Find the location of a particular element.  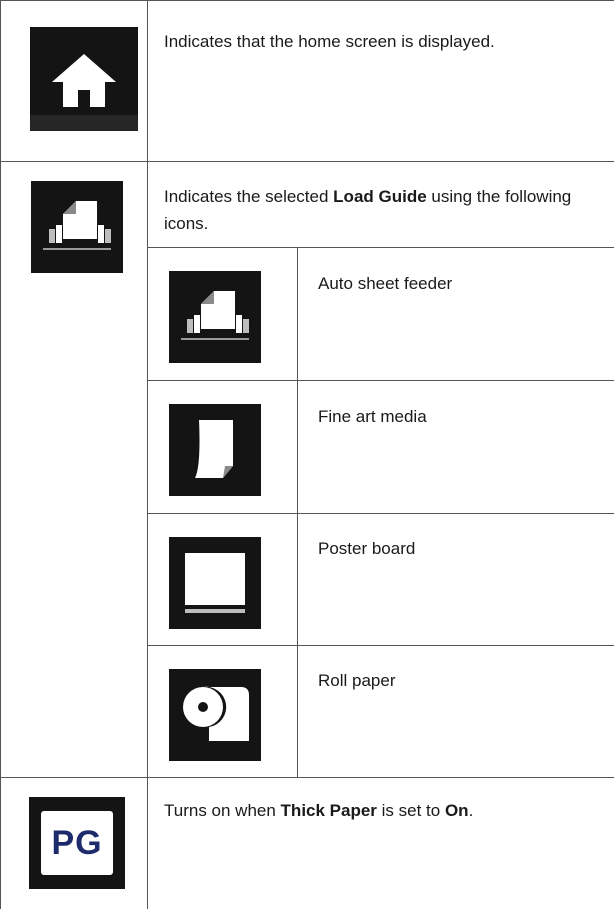

load-guide-term: Load Guide is located at coordinates (380, 196).